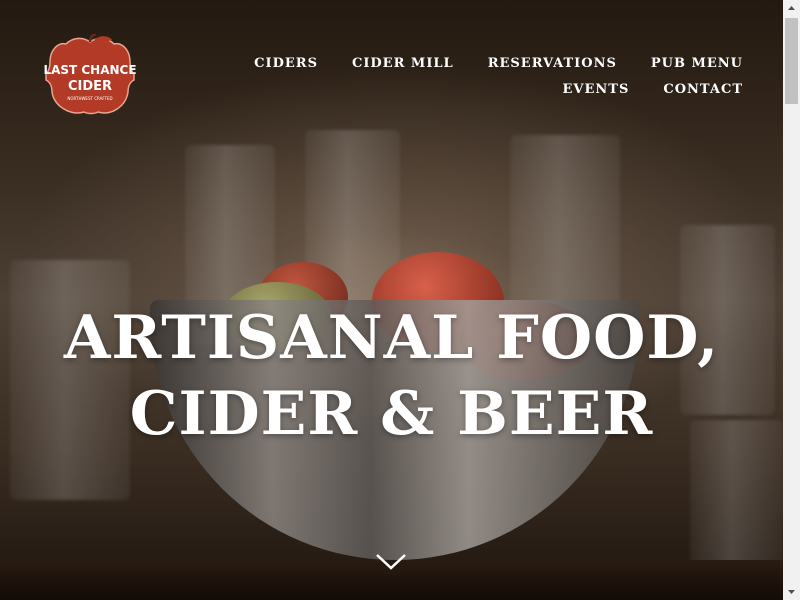 The image size is (800, 600). Describe the element at coordinates (89, 98) in the screenshot. I see `logo-tagline: NORTHWEST CRAFTED` at that location.